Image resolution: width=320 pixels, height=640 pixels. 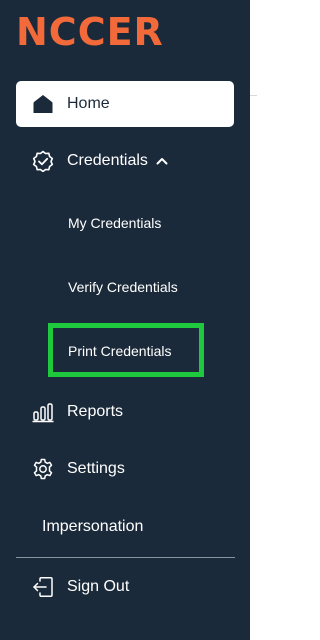 What do you see at coordinates (114, 223) in the screenshot?
I see `sidebar-subitem-my-credentials: My Credentials` at bounding box center [114, 223].